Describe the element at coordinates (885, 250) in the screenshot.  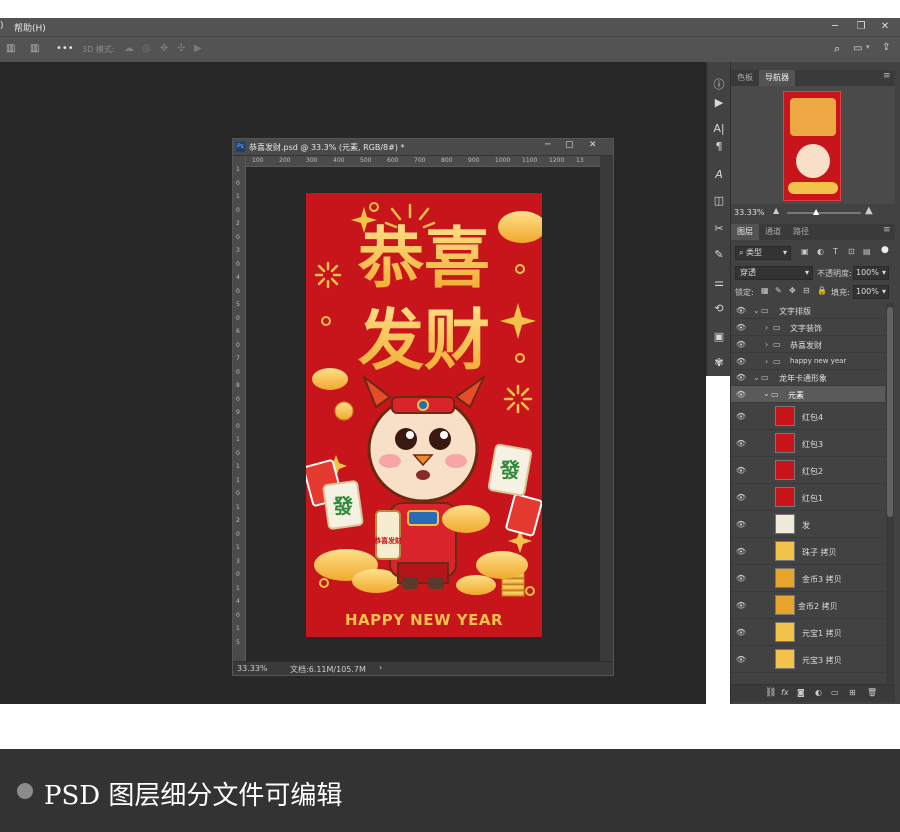
I see `filter-toggle-icon: ●` at that location.